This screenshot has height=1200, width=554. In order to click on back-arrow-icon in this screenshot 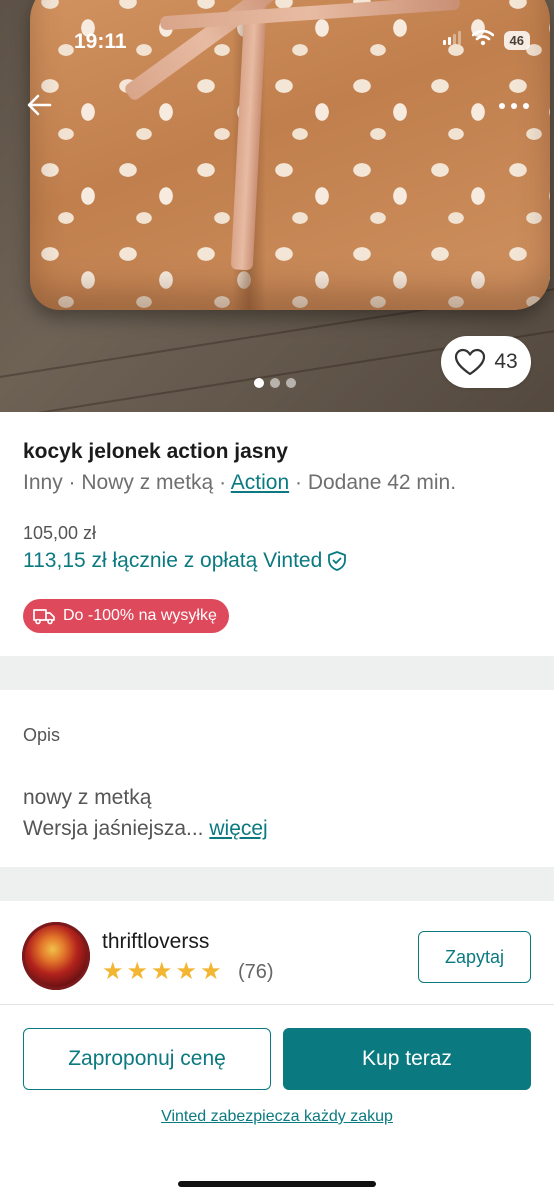, I will do `click(39, 105)`.